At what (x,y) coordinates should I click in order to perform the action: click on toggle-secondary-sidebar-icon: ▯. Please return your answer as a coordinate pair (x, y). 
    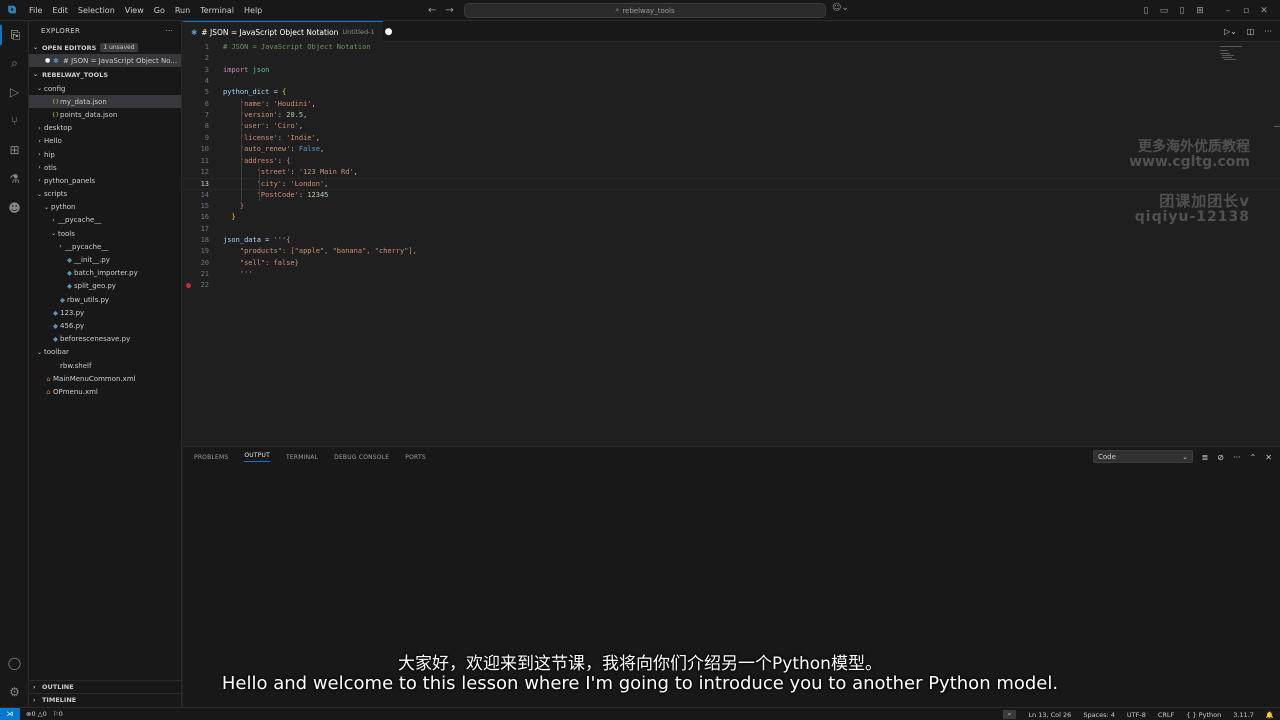
    Looking at the image, I should click on (1182, 11).